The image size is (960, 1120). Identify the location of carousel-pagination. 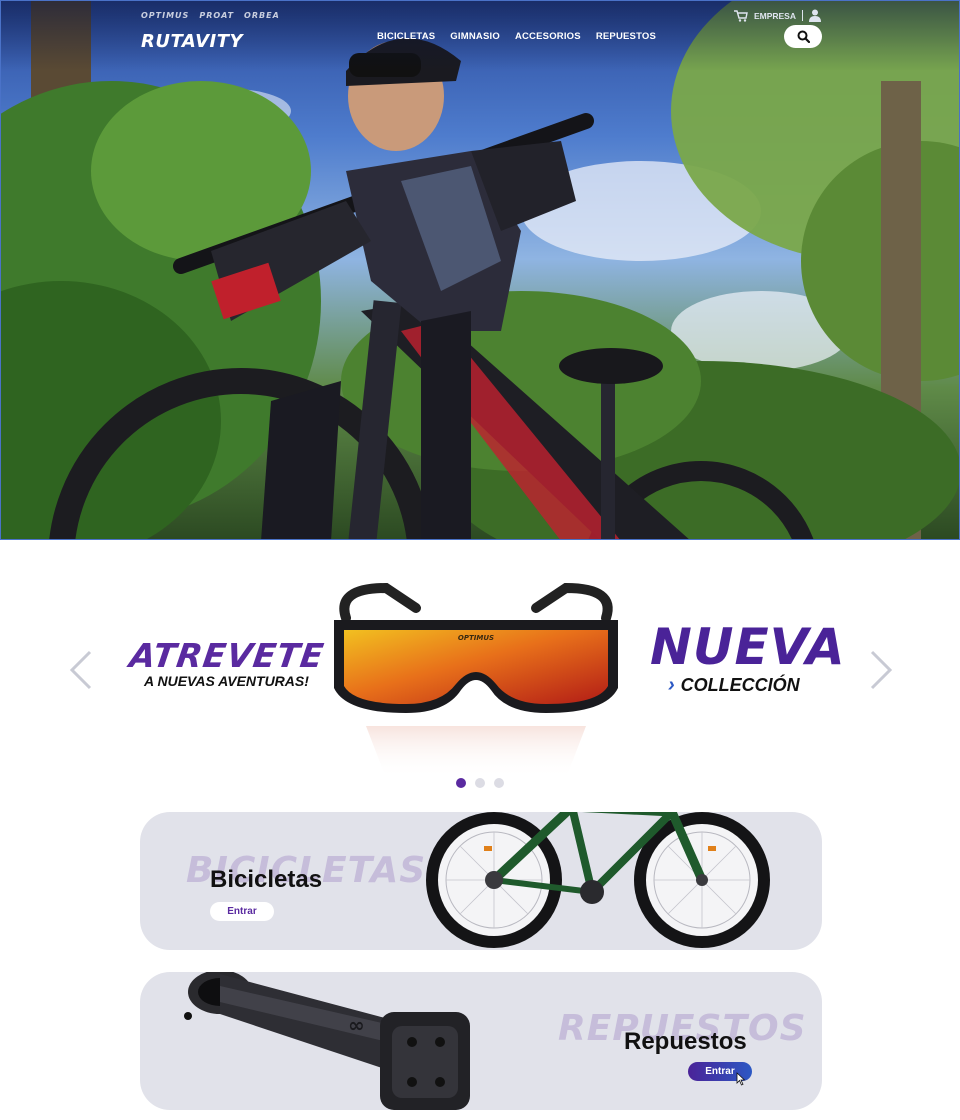
(480, 783).